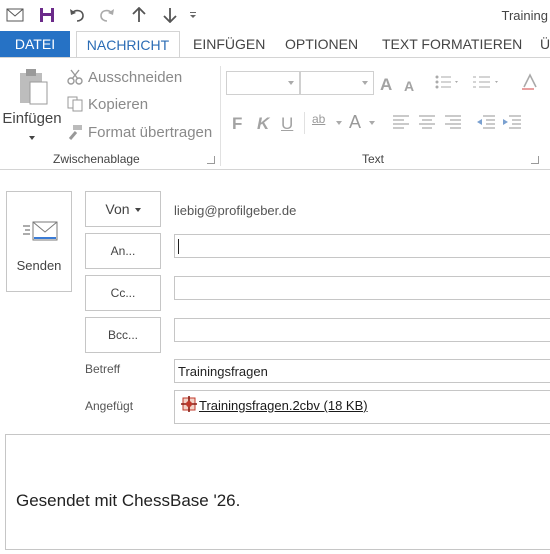 The image size is (550, 554). What do you see at coordinates (362, 330) in the screenshot?
I see `bcc-field` at bounding box center [362, 330].